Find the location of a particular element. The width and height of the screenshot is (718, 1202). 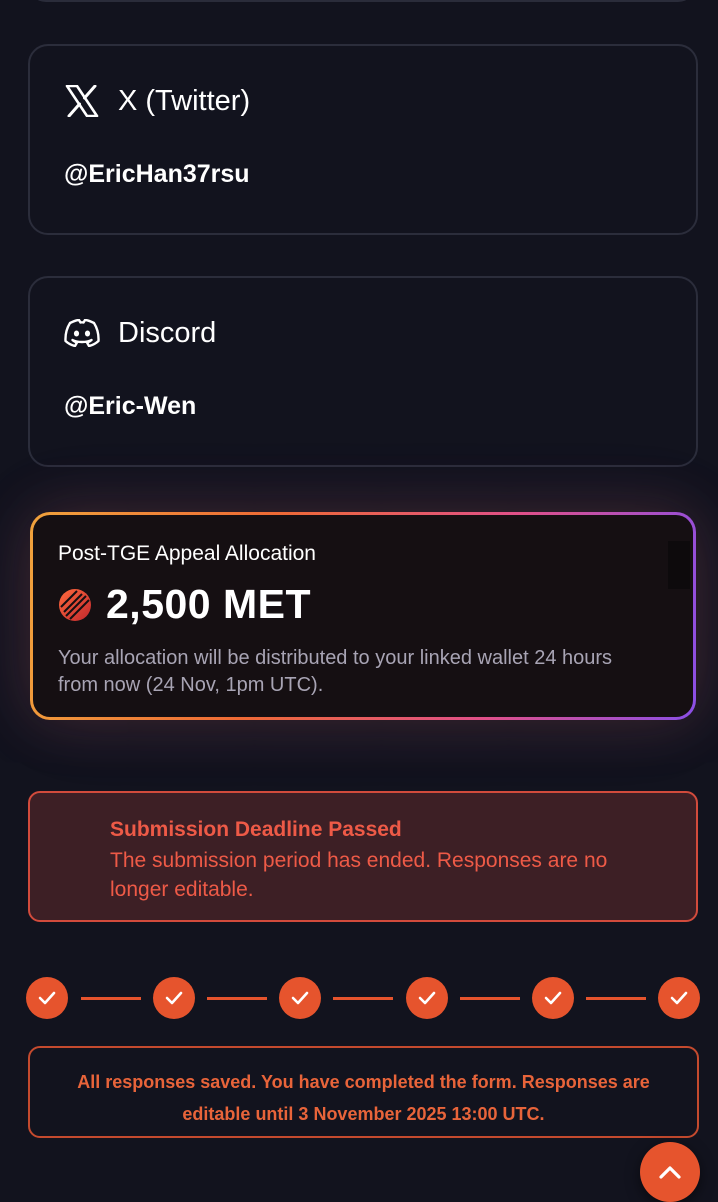

twitter-card-title: X (Twitter) is located at coordinates (184, 100).